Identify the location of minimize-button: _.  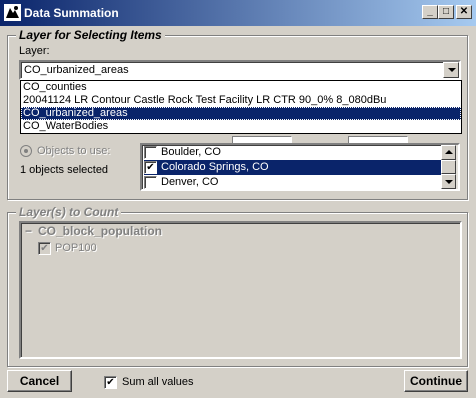
(430, 12).